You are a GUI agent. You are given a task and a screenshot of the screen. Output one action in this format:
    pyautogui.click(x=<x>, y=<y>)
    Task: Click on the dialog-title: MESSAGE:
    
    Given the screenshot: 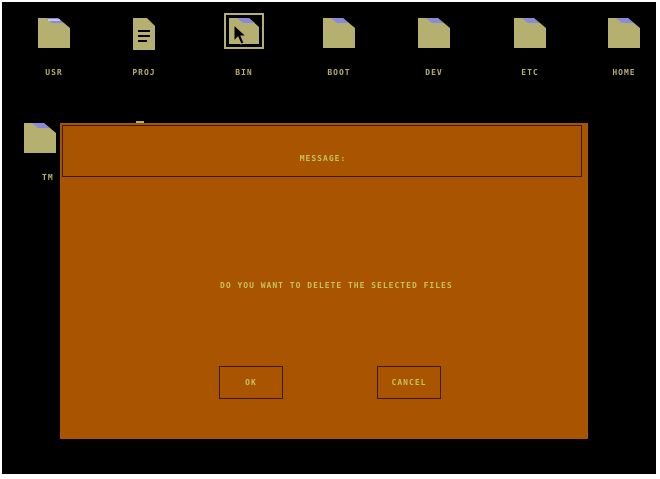 What is the action you would take?
    pyautogui.click(x=323, y=158)
    